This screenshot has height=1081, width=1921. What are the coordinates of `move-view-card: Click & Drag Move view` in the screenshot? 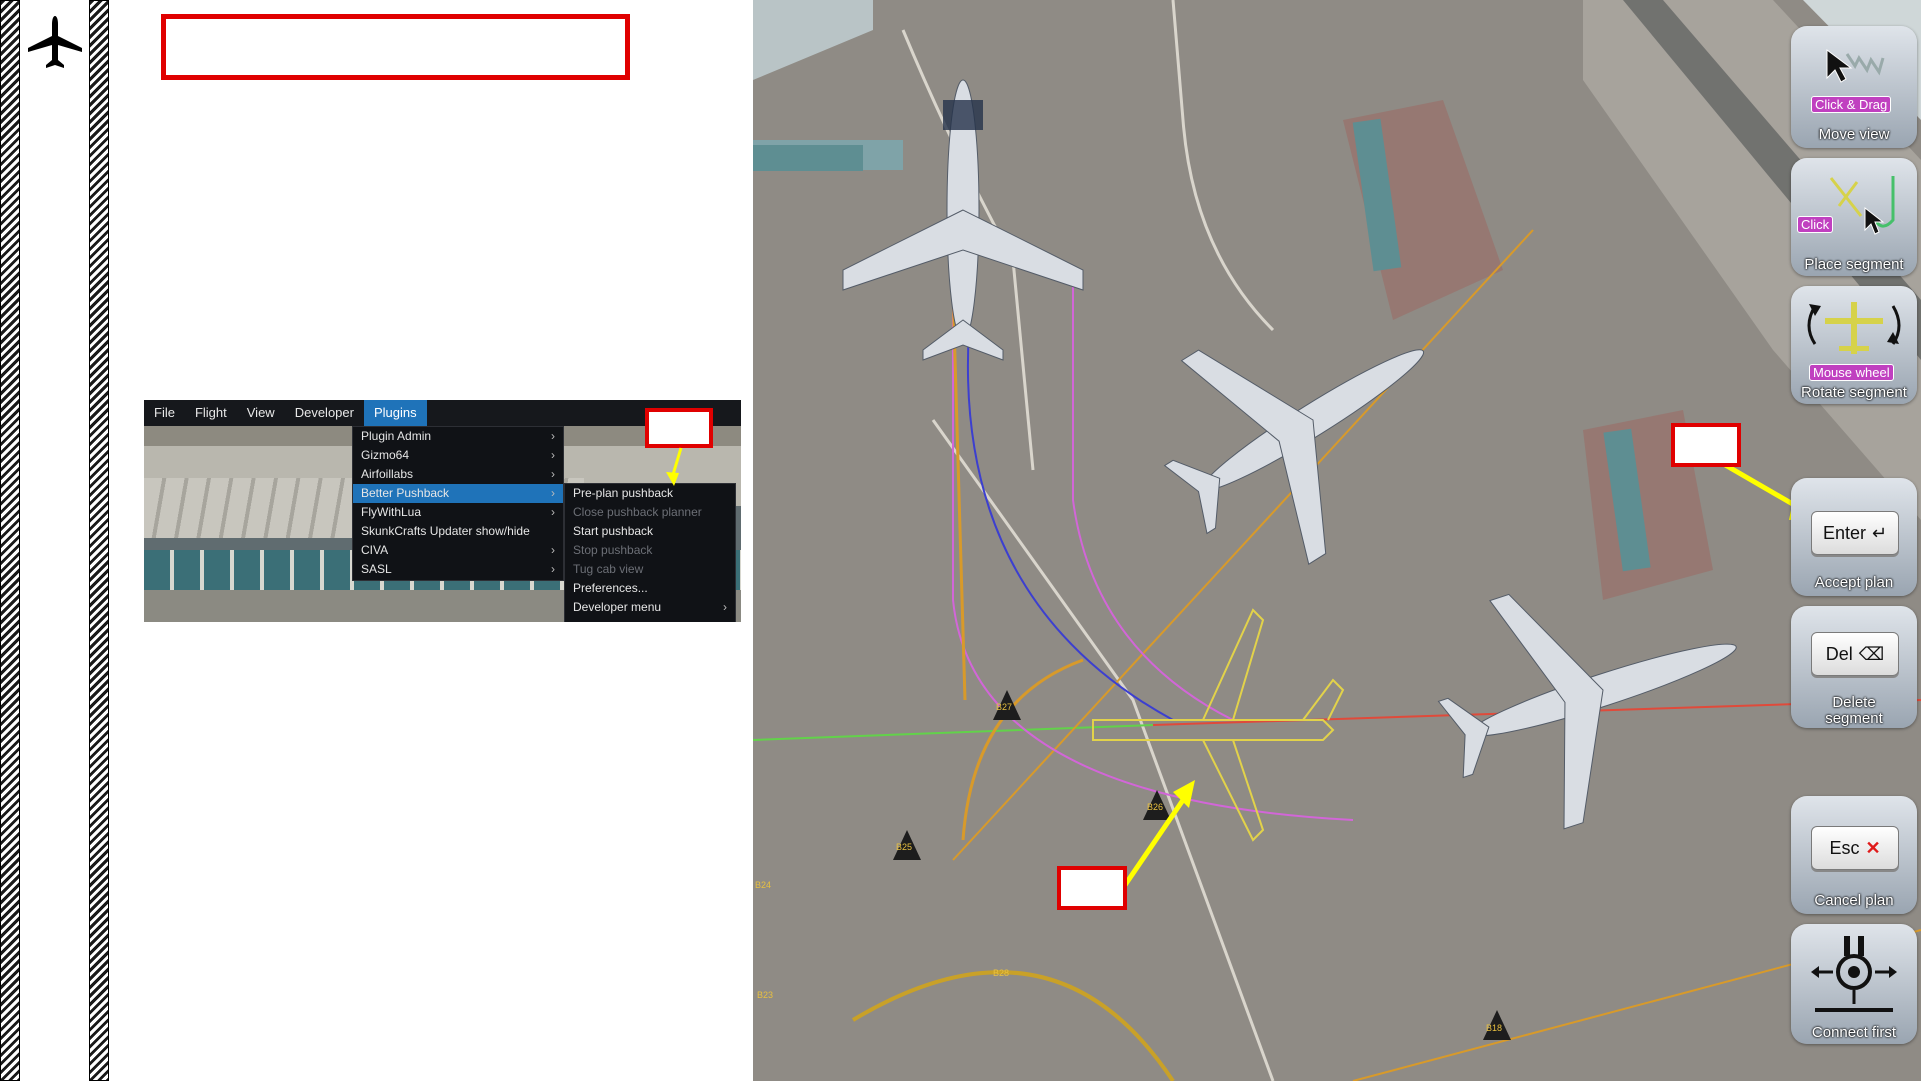 It's located at (1854, 87).